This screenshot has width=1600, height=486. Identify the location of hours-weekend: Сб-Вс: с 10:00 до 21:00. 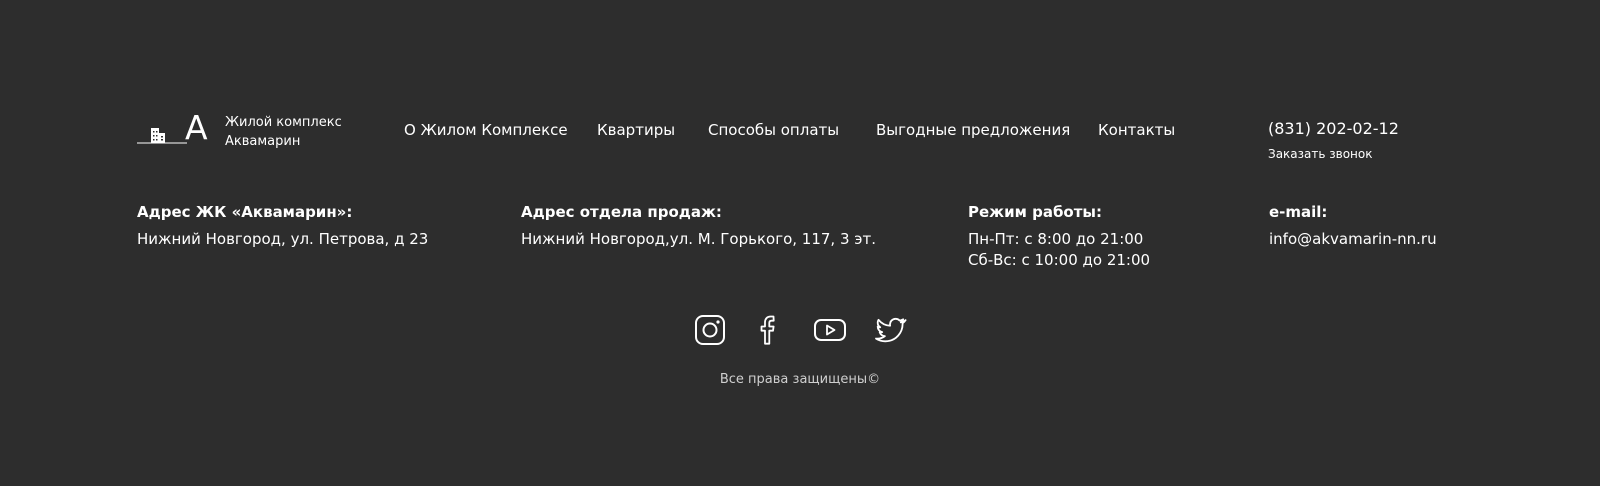
(1059, 260).